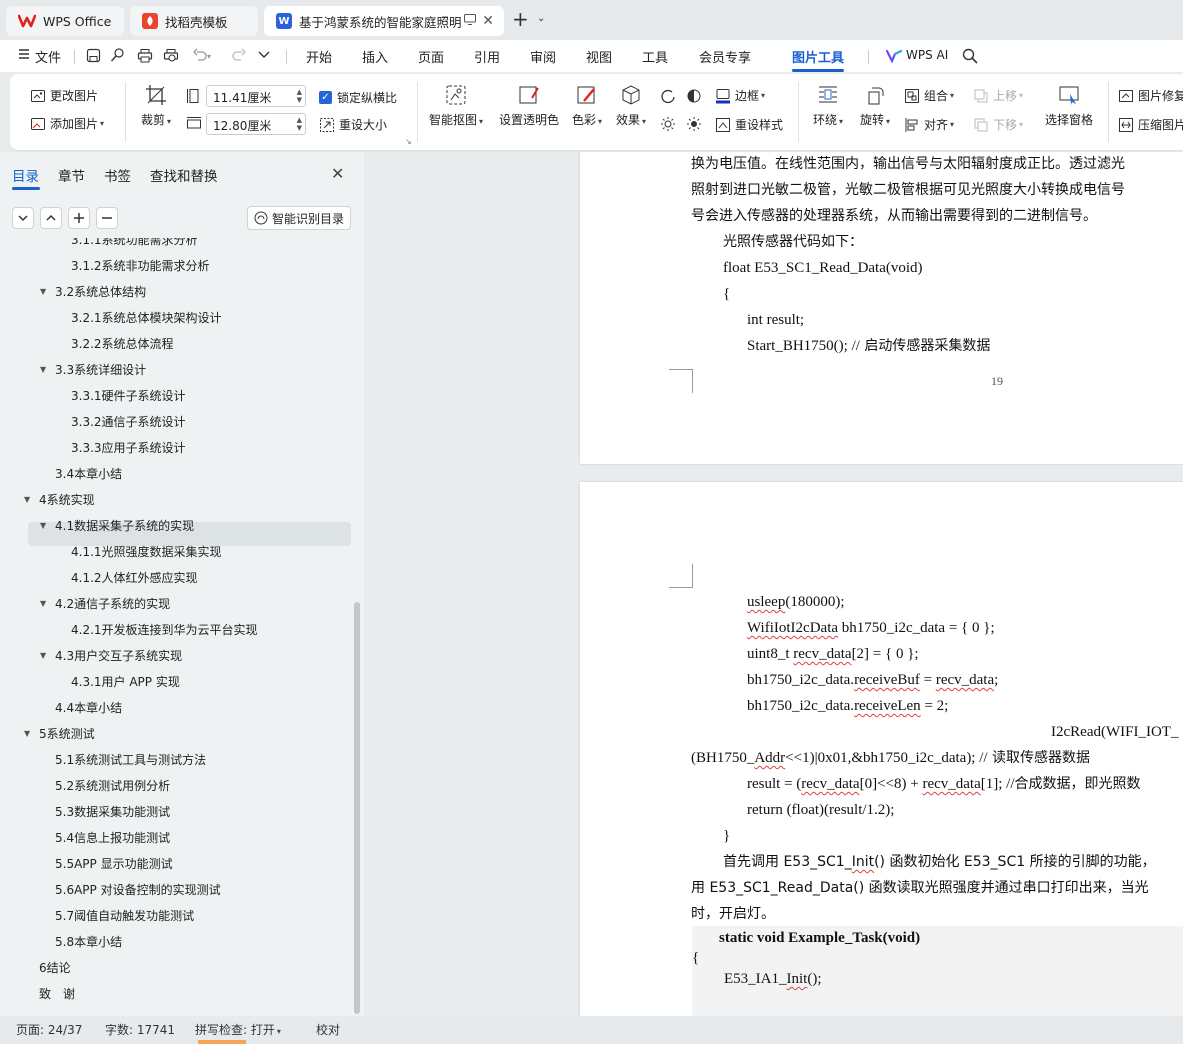  I want to click on toc-item: 4.1.1光照强度数据采集实现, so click(175, 552).